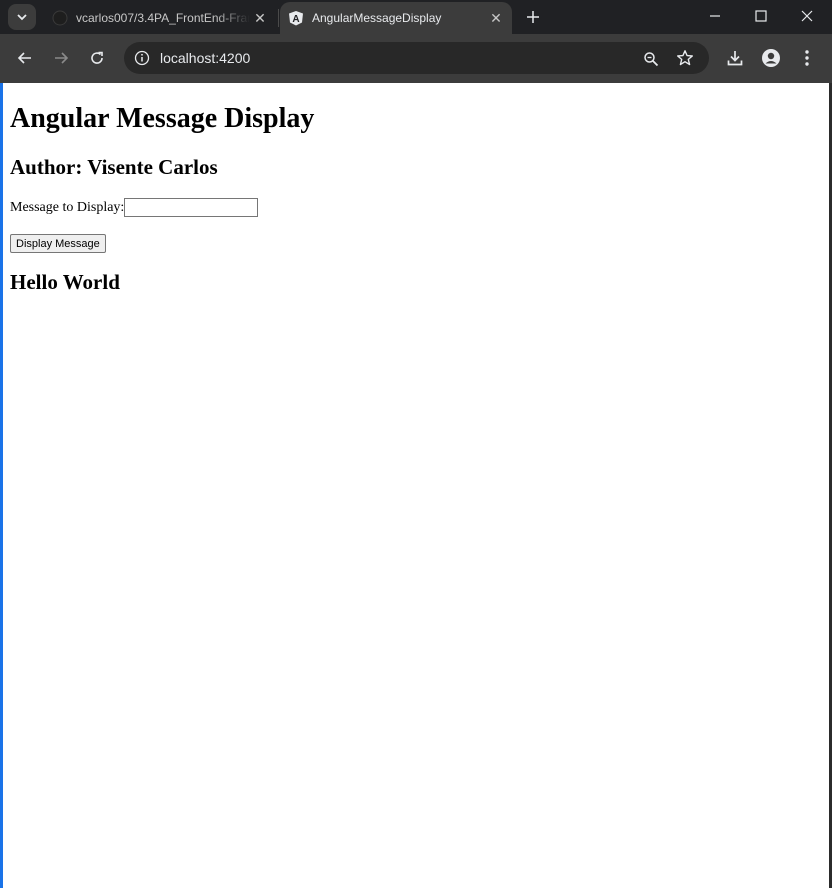 This screenshot has width=832, height=888. What do you see at coordinates (65, 282) in the screenshot?
I see `message-output: Hello World` at bounding box center [65, 282].